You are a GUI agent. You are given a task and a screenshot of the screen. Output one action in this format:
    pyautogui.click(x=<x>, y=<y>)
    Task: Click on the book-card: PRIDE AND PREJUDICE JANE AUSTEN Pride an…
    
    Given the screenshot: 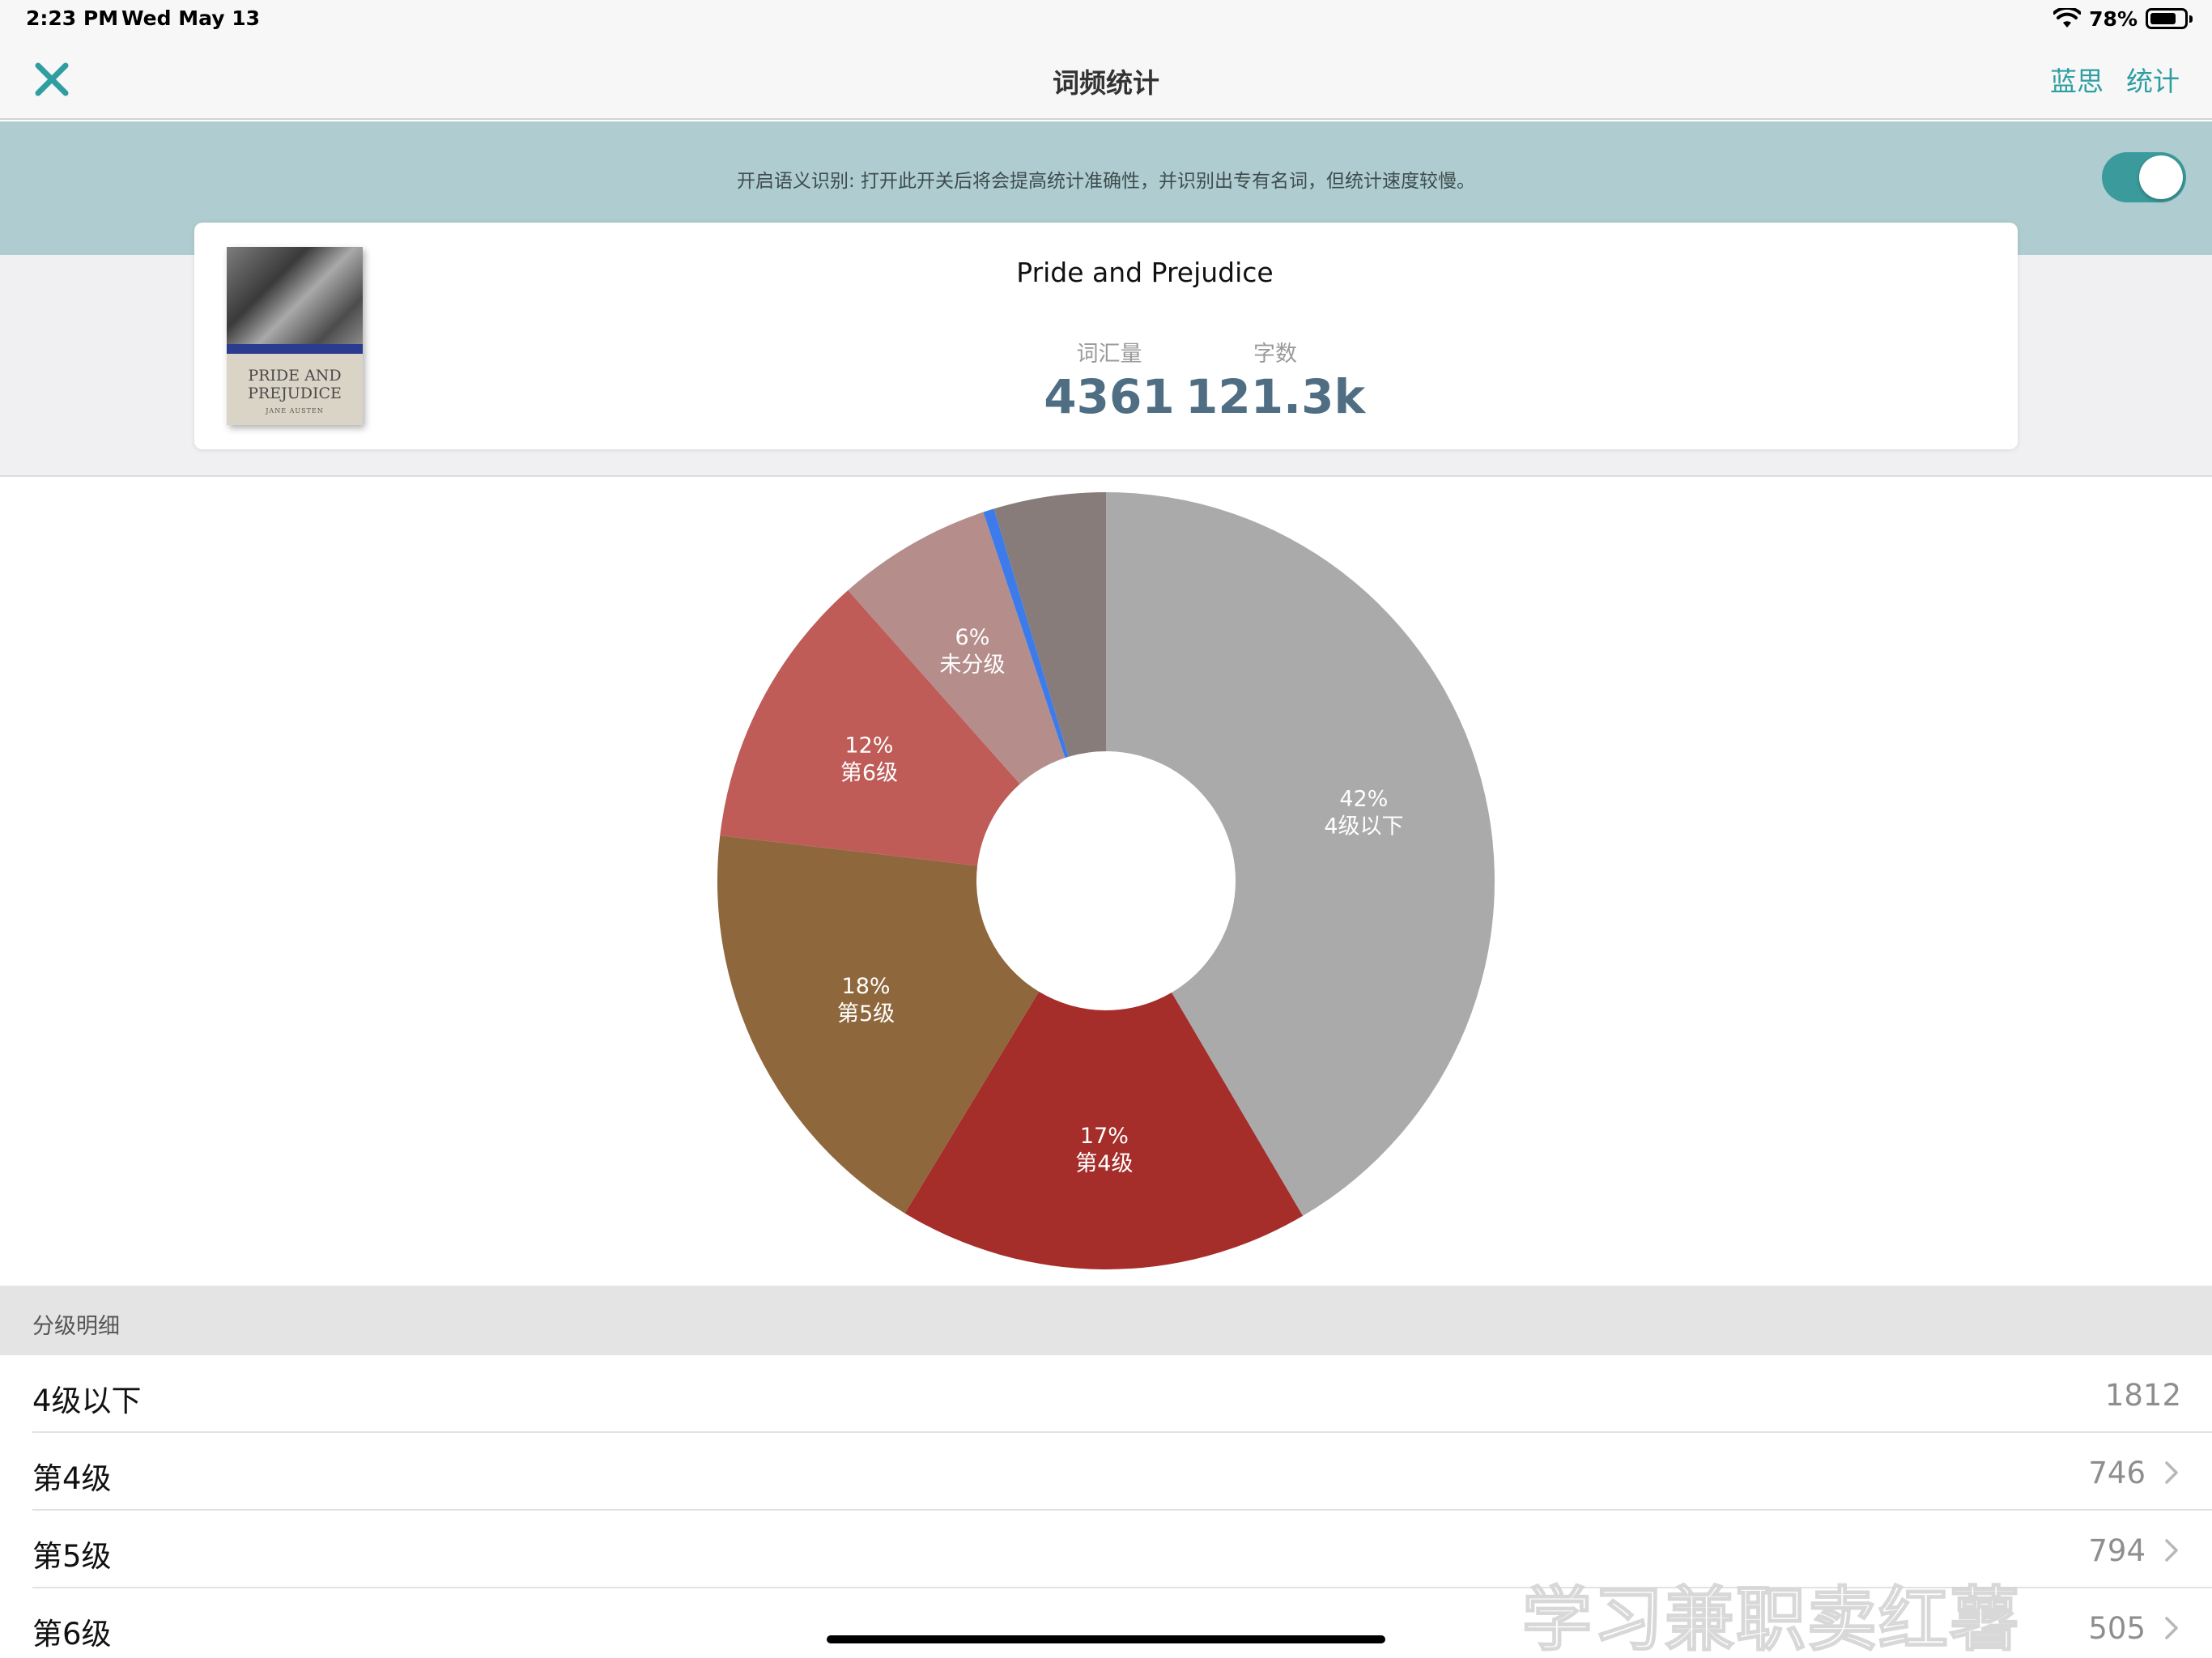 What is the action you would take?
    pyautogui.click(x=1106, y=336)
    